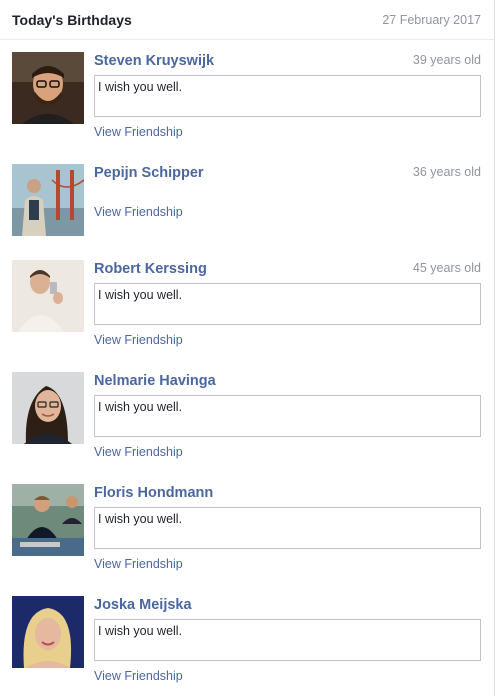  Describe the element at coordinates (446, 268) in the screenshot. I see `person-age: 45 years old` at that location.